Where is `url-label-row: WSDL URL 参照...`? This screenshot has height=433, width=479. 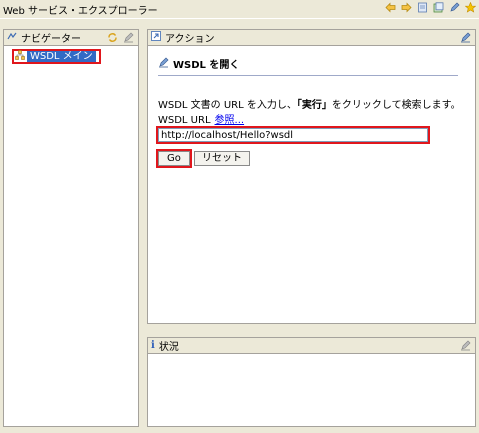
url-label-row: WSDL URL 参照... is located at coordinates (201, 118).